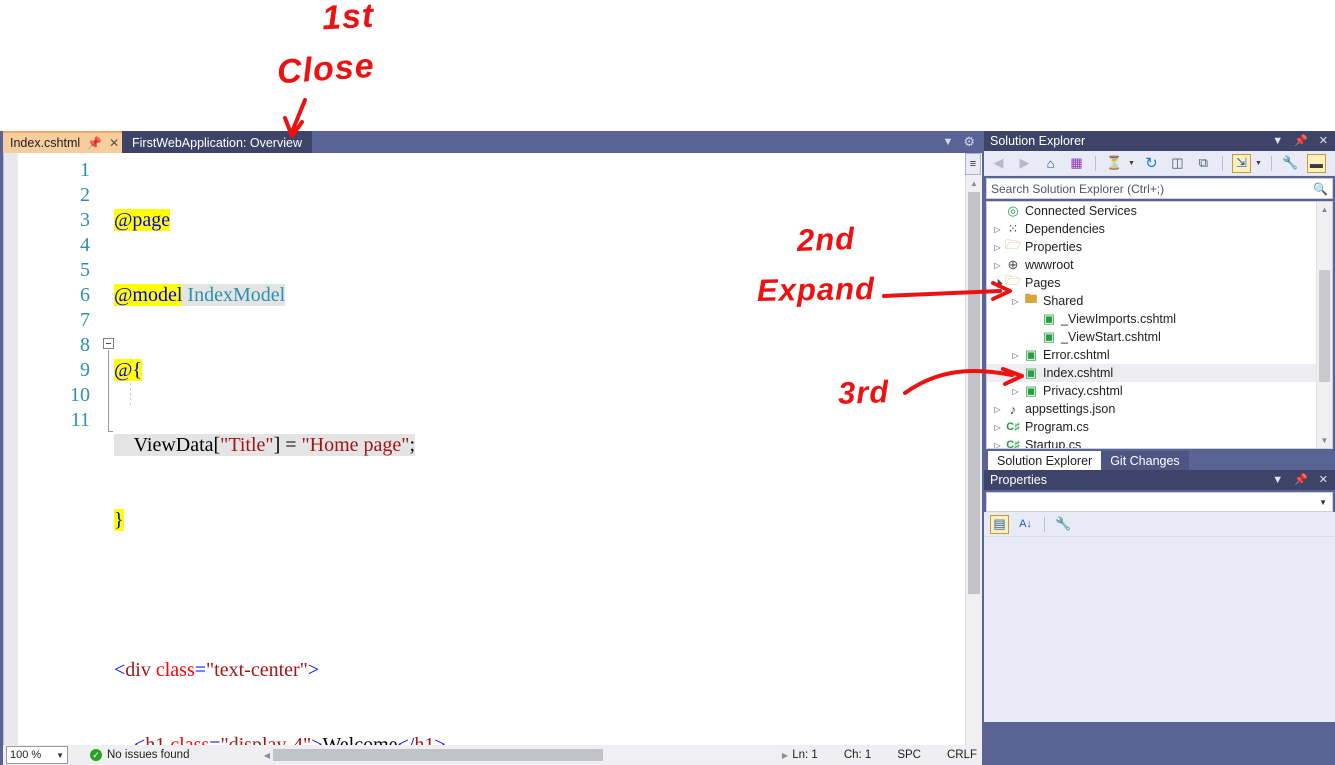 The image size is (1335, 765). Describe the element at coordinates (1177, 163) in the screenshot. I see `collapse-all-icon: ◫` at that location.